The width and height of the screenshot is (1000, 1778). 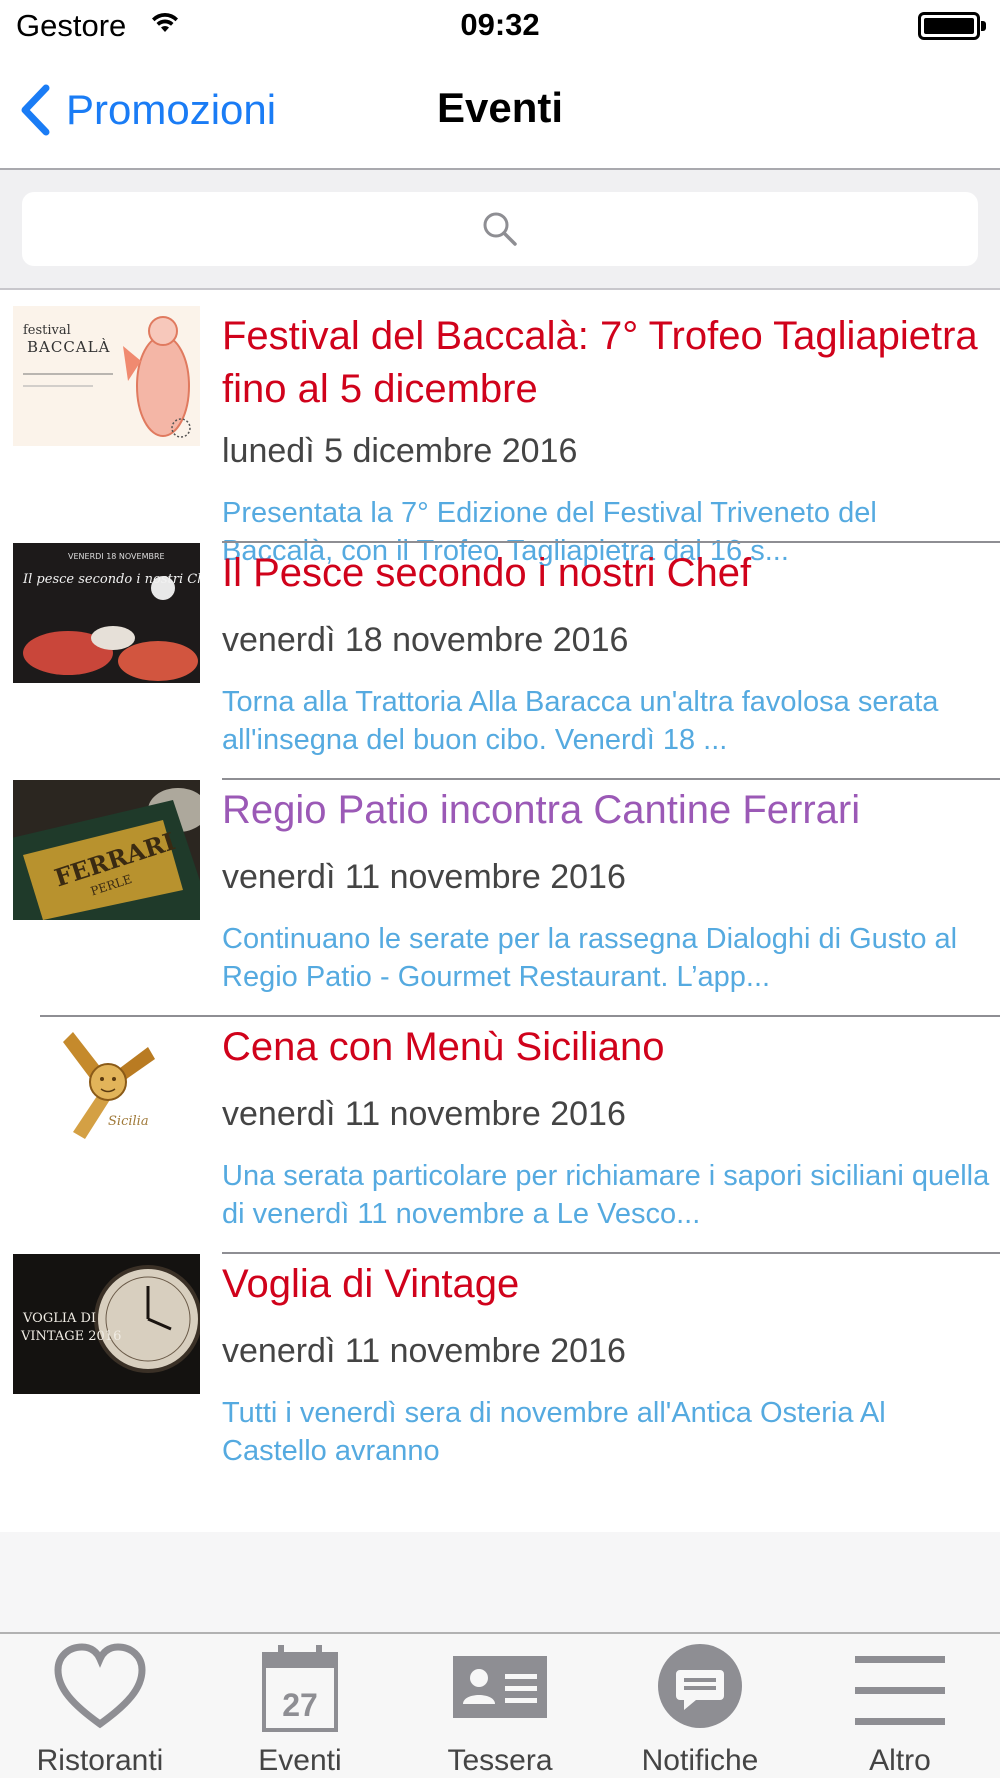 I want to click on tab-tessera: Tessera, so click(x=500, y=1706).